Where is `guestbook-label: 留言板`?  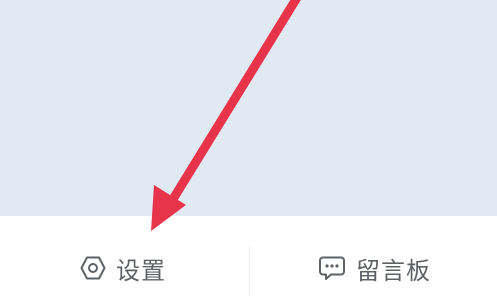
guestbook-label: 留言板 is located at coordinates (393, 270).